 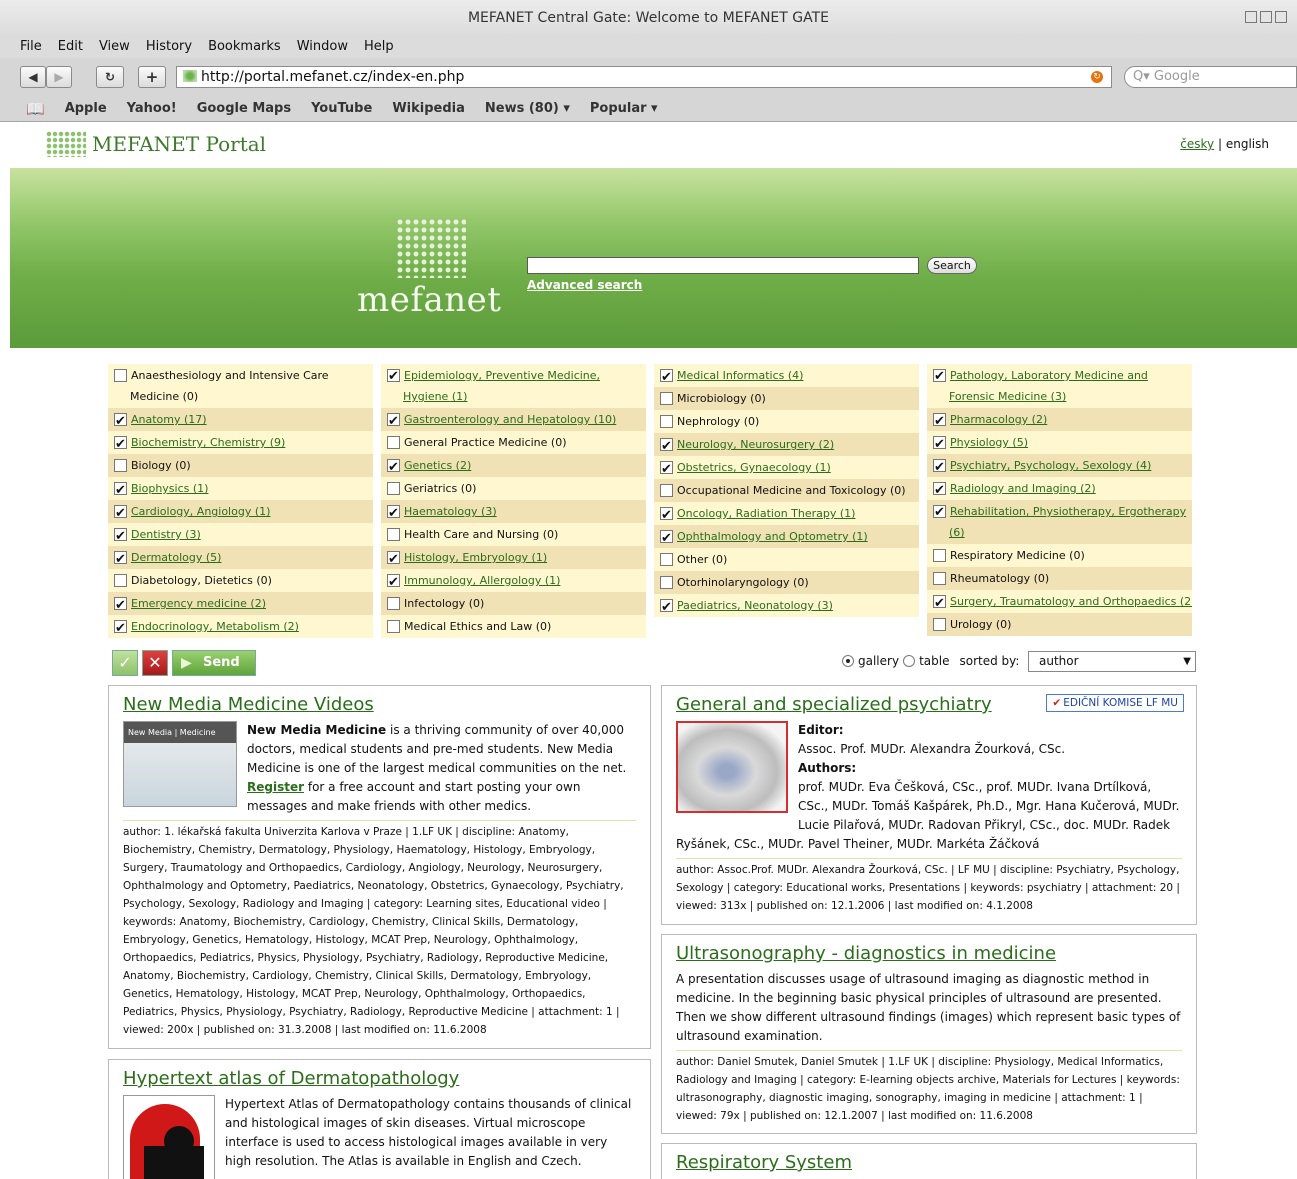 What do you see at coordinates (513, 534) in the screenshot?
I see `discipline-item: Health Care and Nursing (0)` at bounding box center [513, 534].